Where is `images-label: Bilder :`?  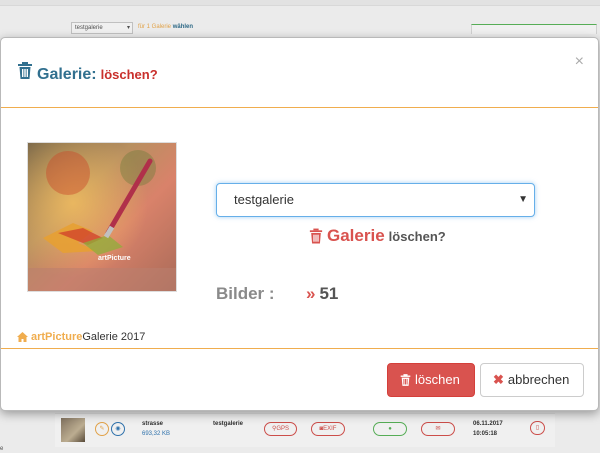 images-label: Bilder : is located at coordinates (245, 293).